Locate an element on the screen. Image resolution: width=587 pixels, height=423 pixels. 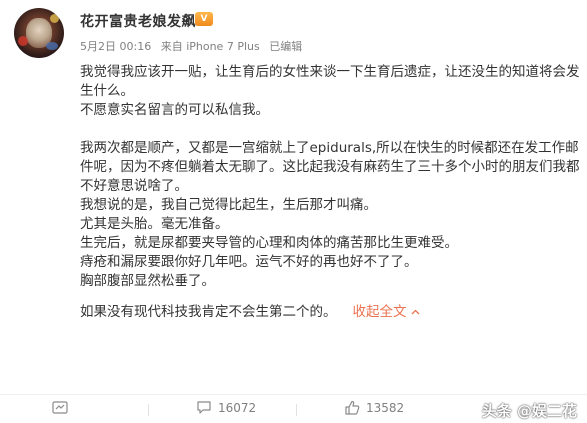
post-date: 5月2日 00:16 is located at coordinates (115, 46).